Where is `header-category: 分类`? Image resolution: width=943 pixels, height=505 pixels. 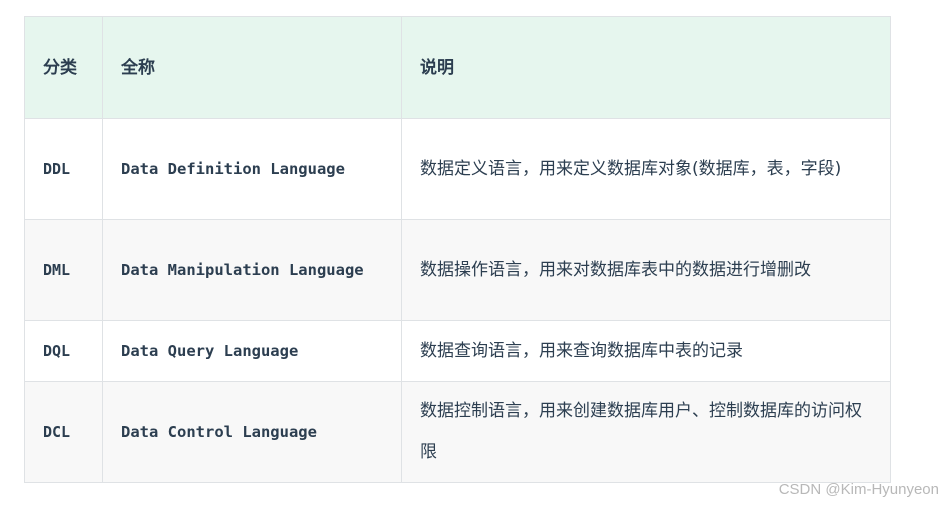
header-category: 分类 is located at coordinates (63, 67).